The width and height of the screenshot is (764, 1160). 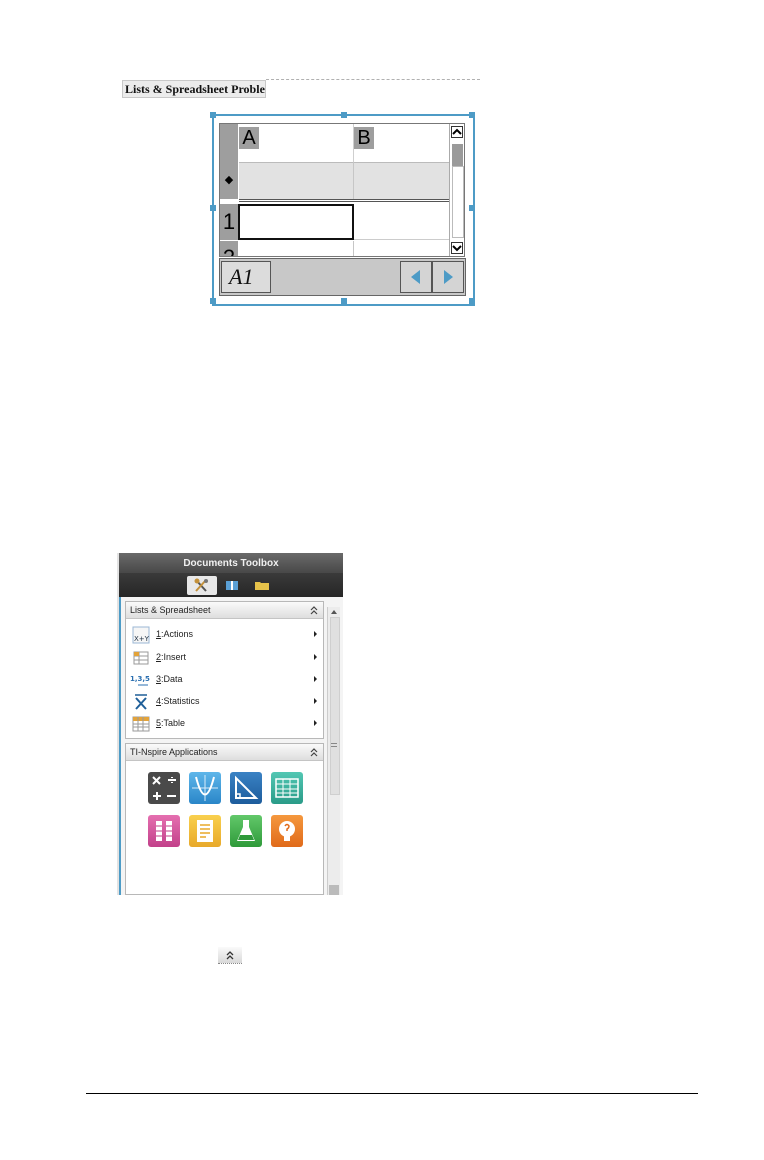 I want to click on notes-icon, so click(x=205, y=831).